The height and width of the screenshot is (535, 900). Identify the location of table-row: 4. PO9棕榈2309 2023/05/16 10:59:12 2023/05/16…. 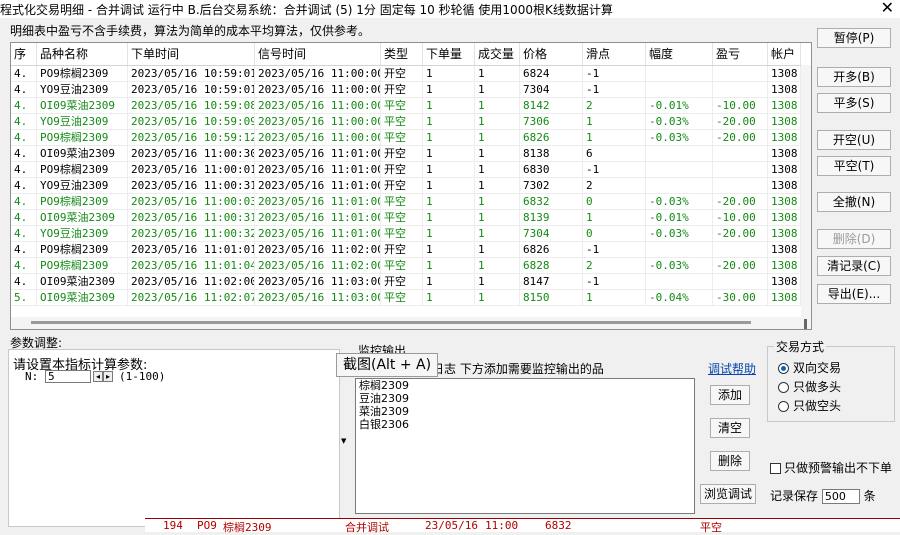
(411, 138).